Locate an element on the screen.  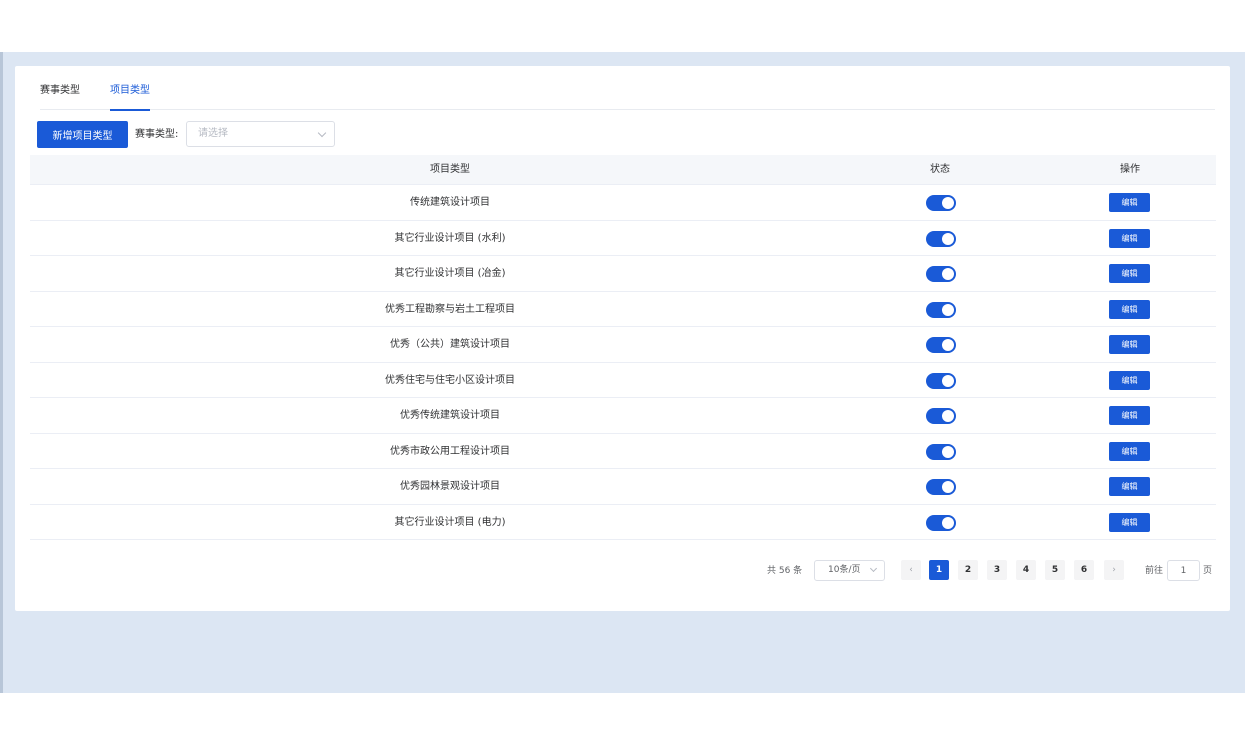
table-row: 优秀工程勘察与岩土工程项目 编辑 is located at coordinates (623, 309).